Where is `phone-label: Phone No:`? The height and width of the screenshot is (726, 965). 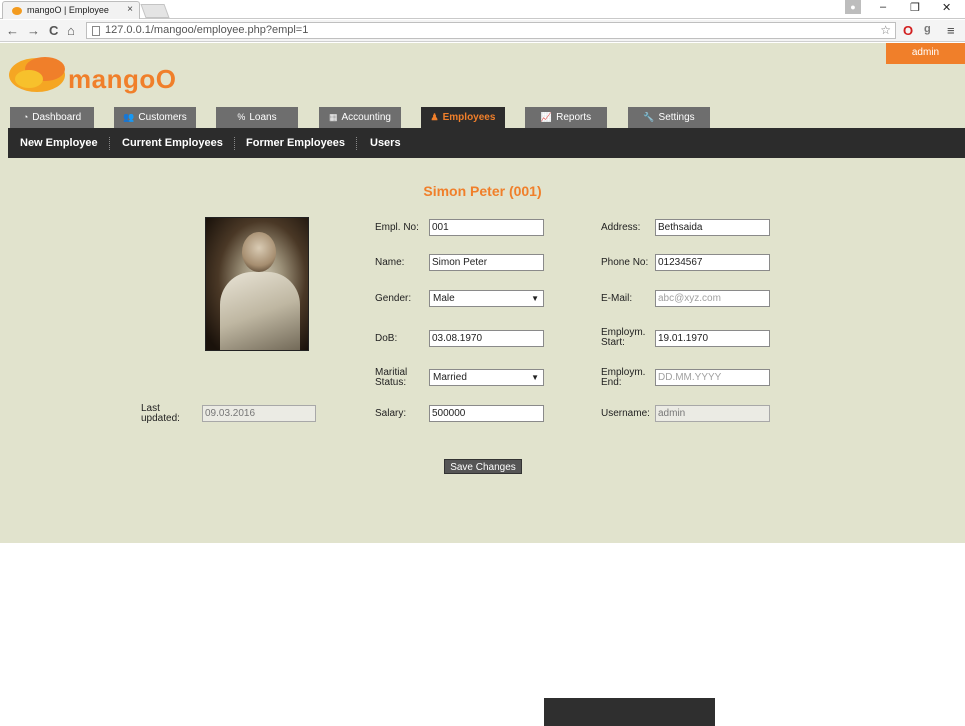 phone-label: Phone No: is located at coordinates (625, 262).